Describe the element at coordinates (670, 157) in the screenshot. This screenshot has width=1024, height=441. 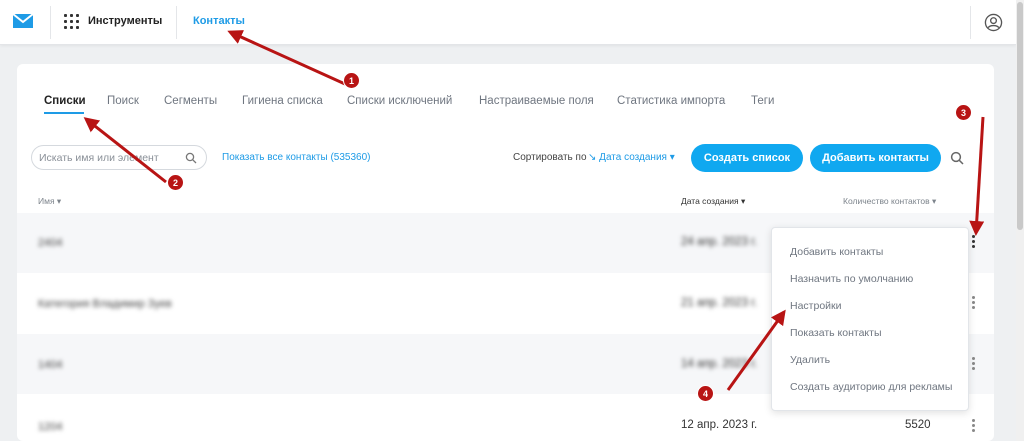
I see `caret-down-icon: ▾` at that location.